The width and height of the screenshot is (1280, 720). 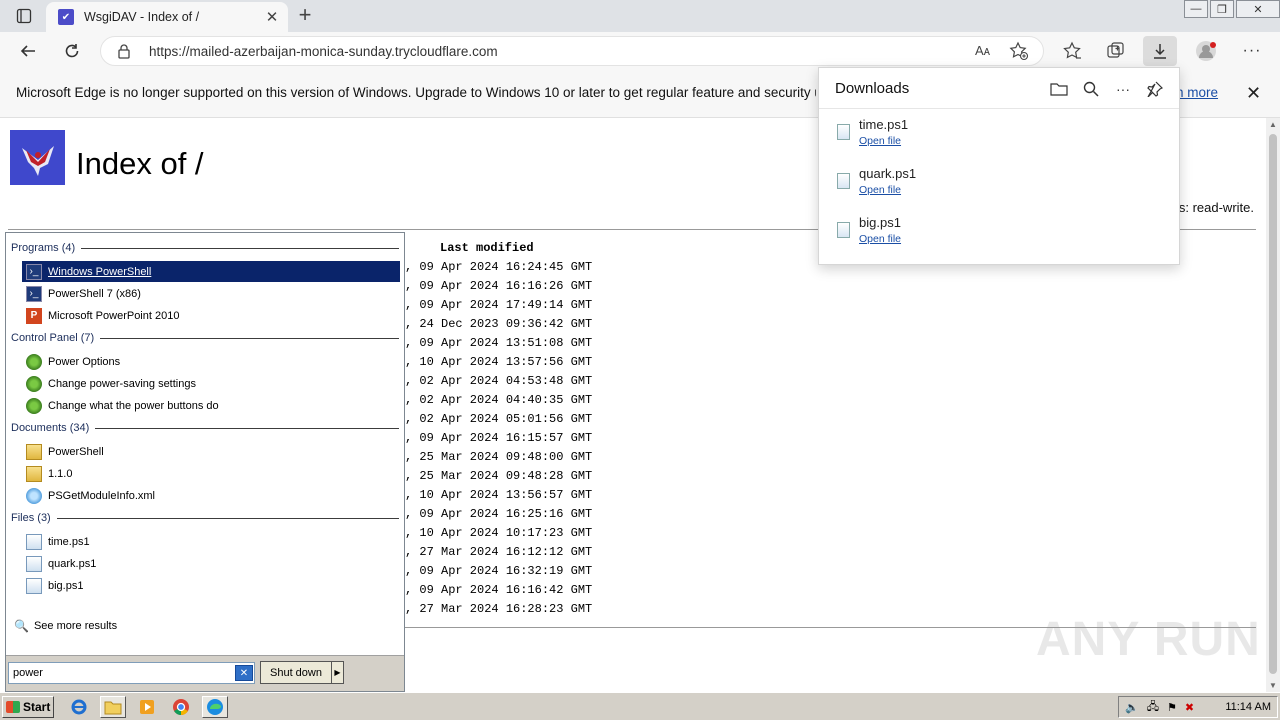 What do you see at coordinates (995, 137) in the screenshot?
I see `download-item: time.ps1 Open file` at bounding box center [995, 137].